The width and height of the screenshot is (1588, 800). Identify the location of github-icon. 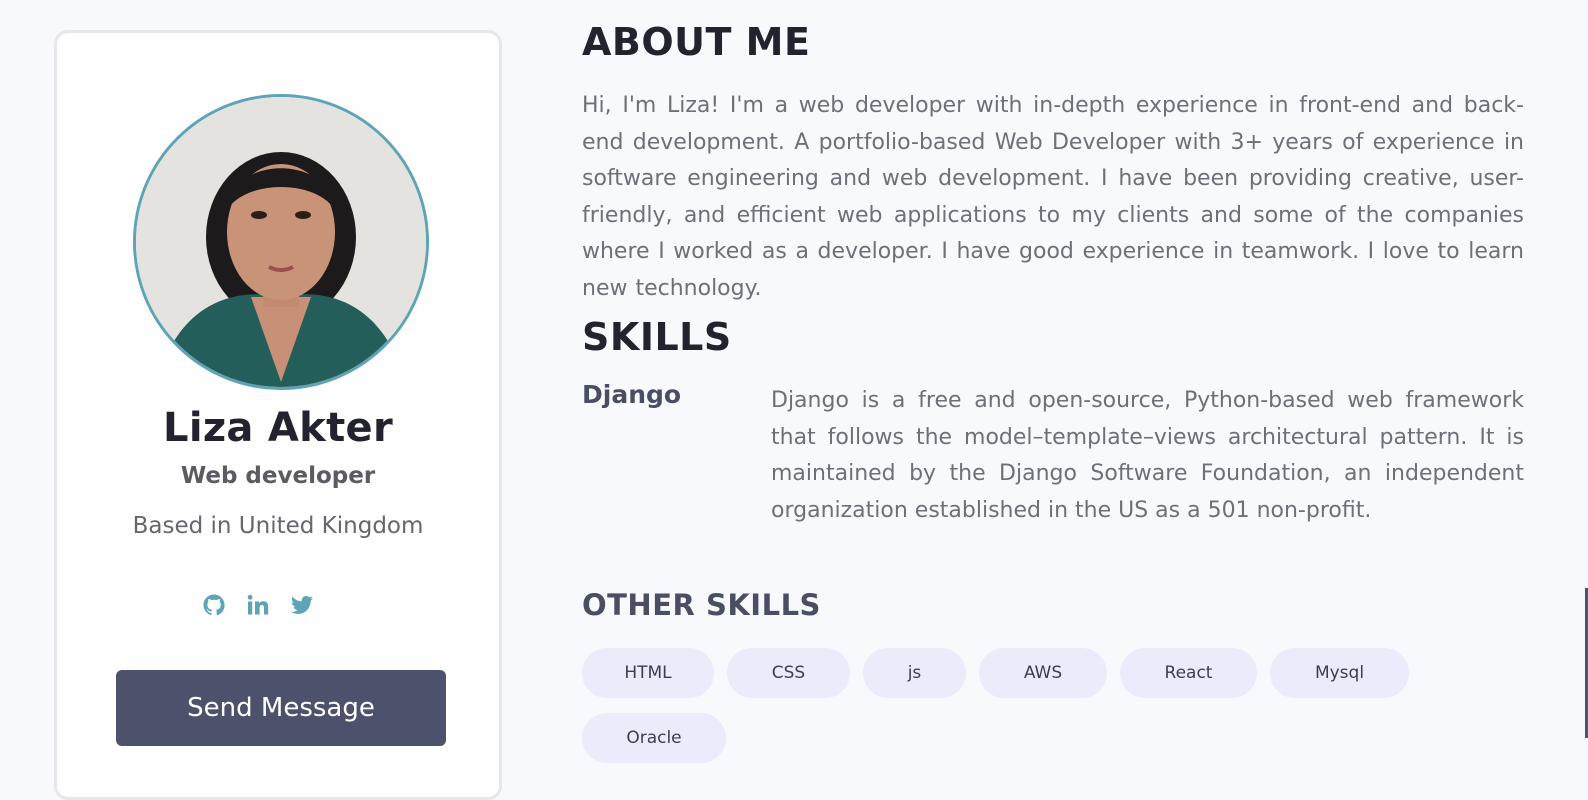
(214, 605).